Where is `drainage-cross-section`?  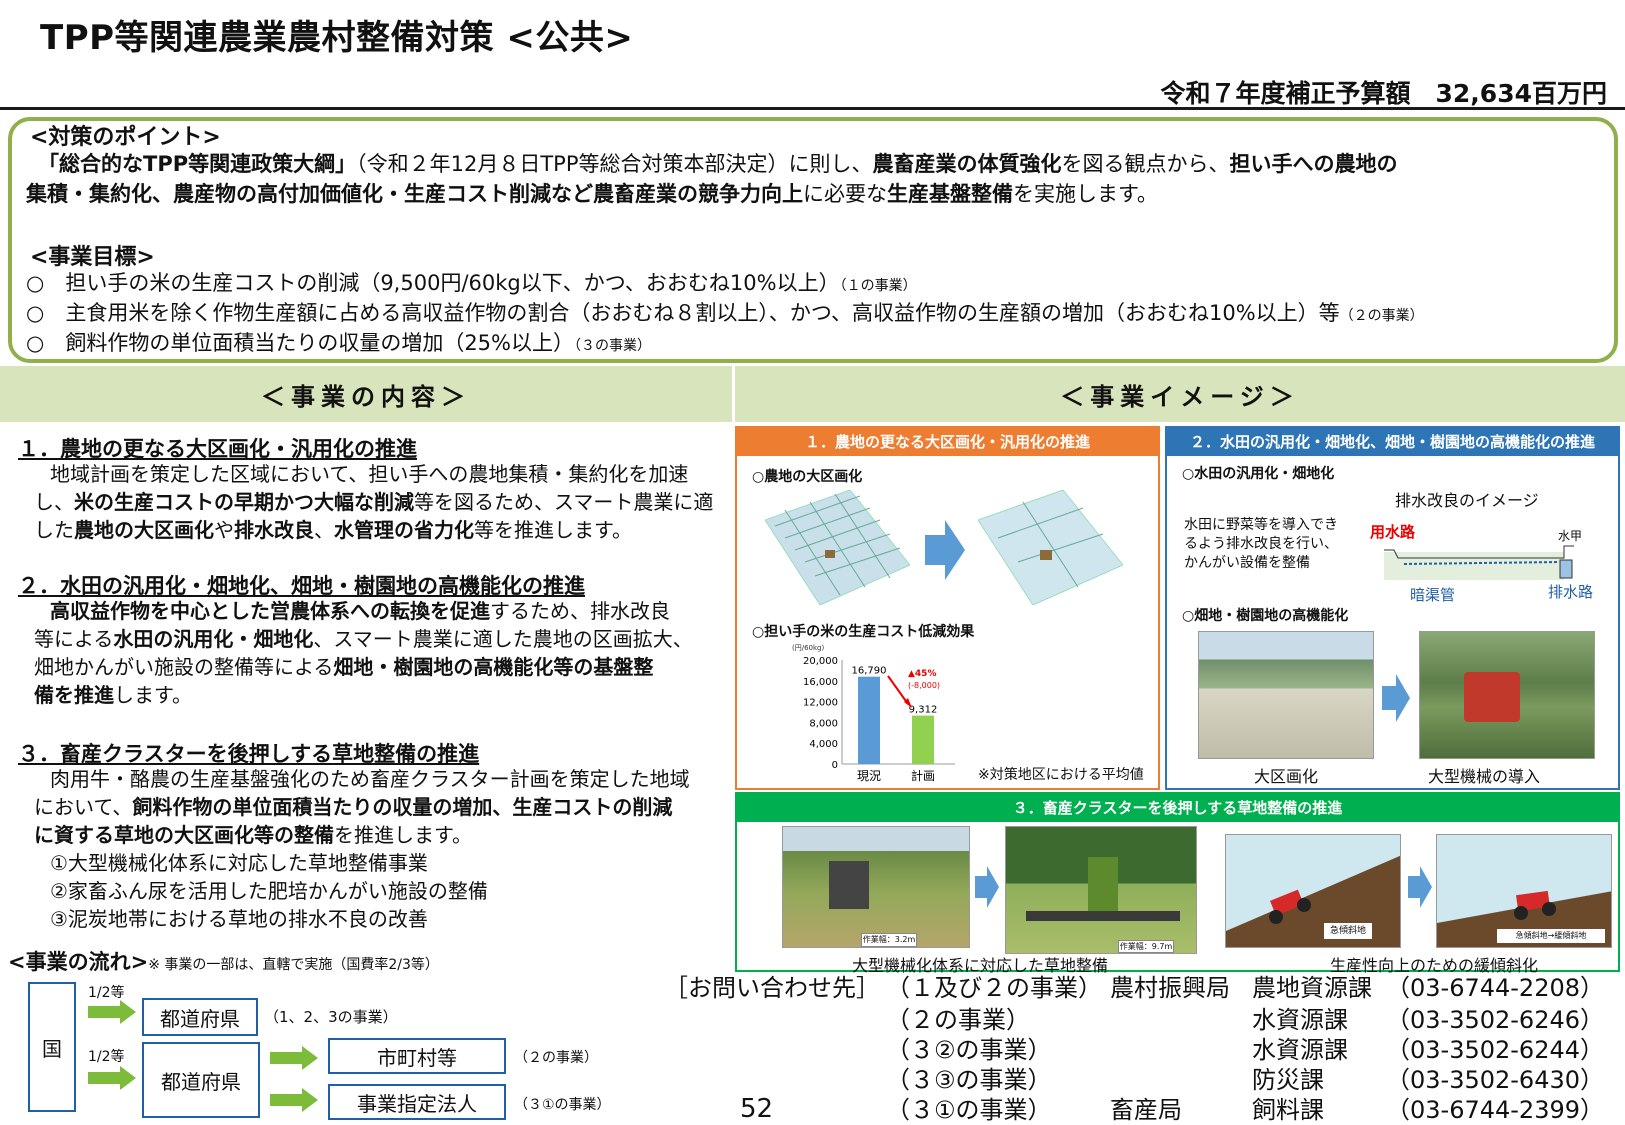
drainage-cross-section is located at coordinates (1479, 562).